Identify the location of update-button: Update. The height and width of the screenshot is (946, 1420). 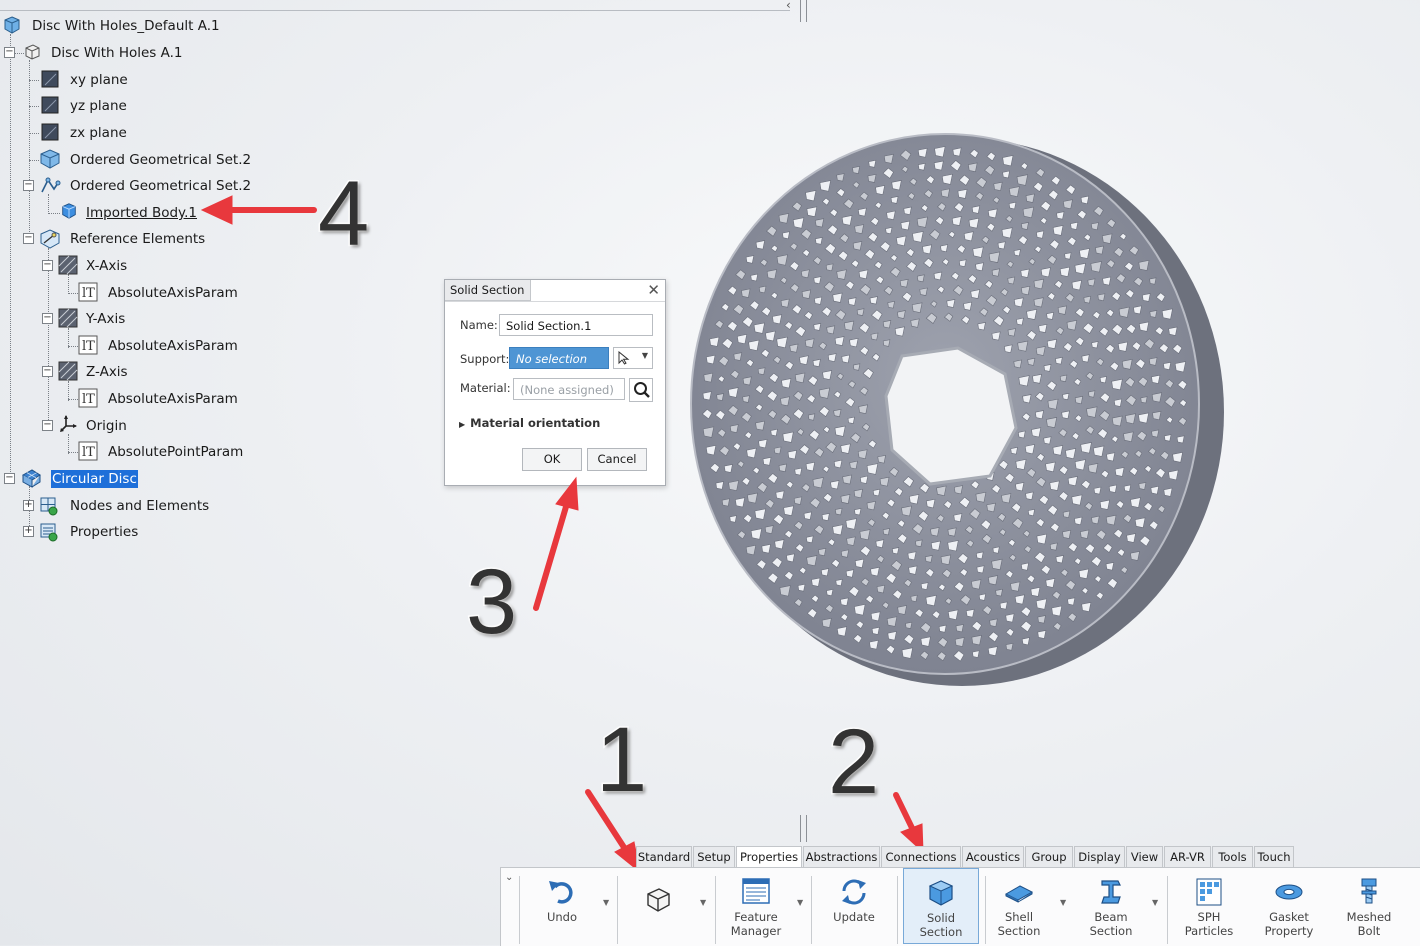
(854, 906).